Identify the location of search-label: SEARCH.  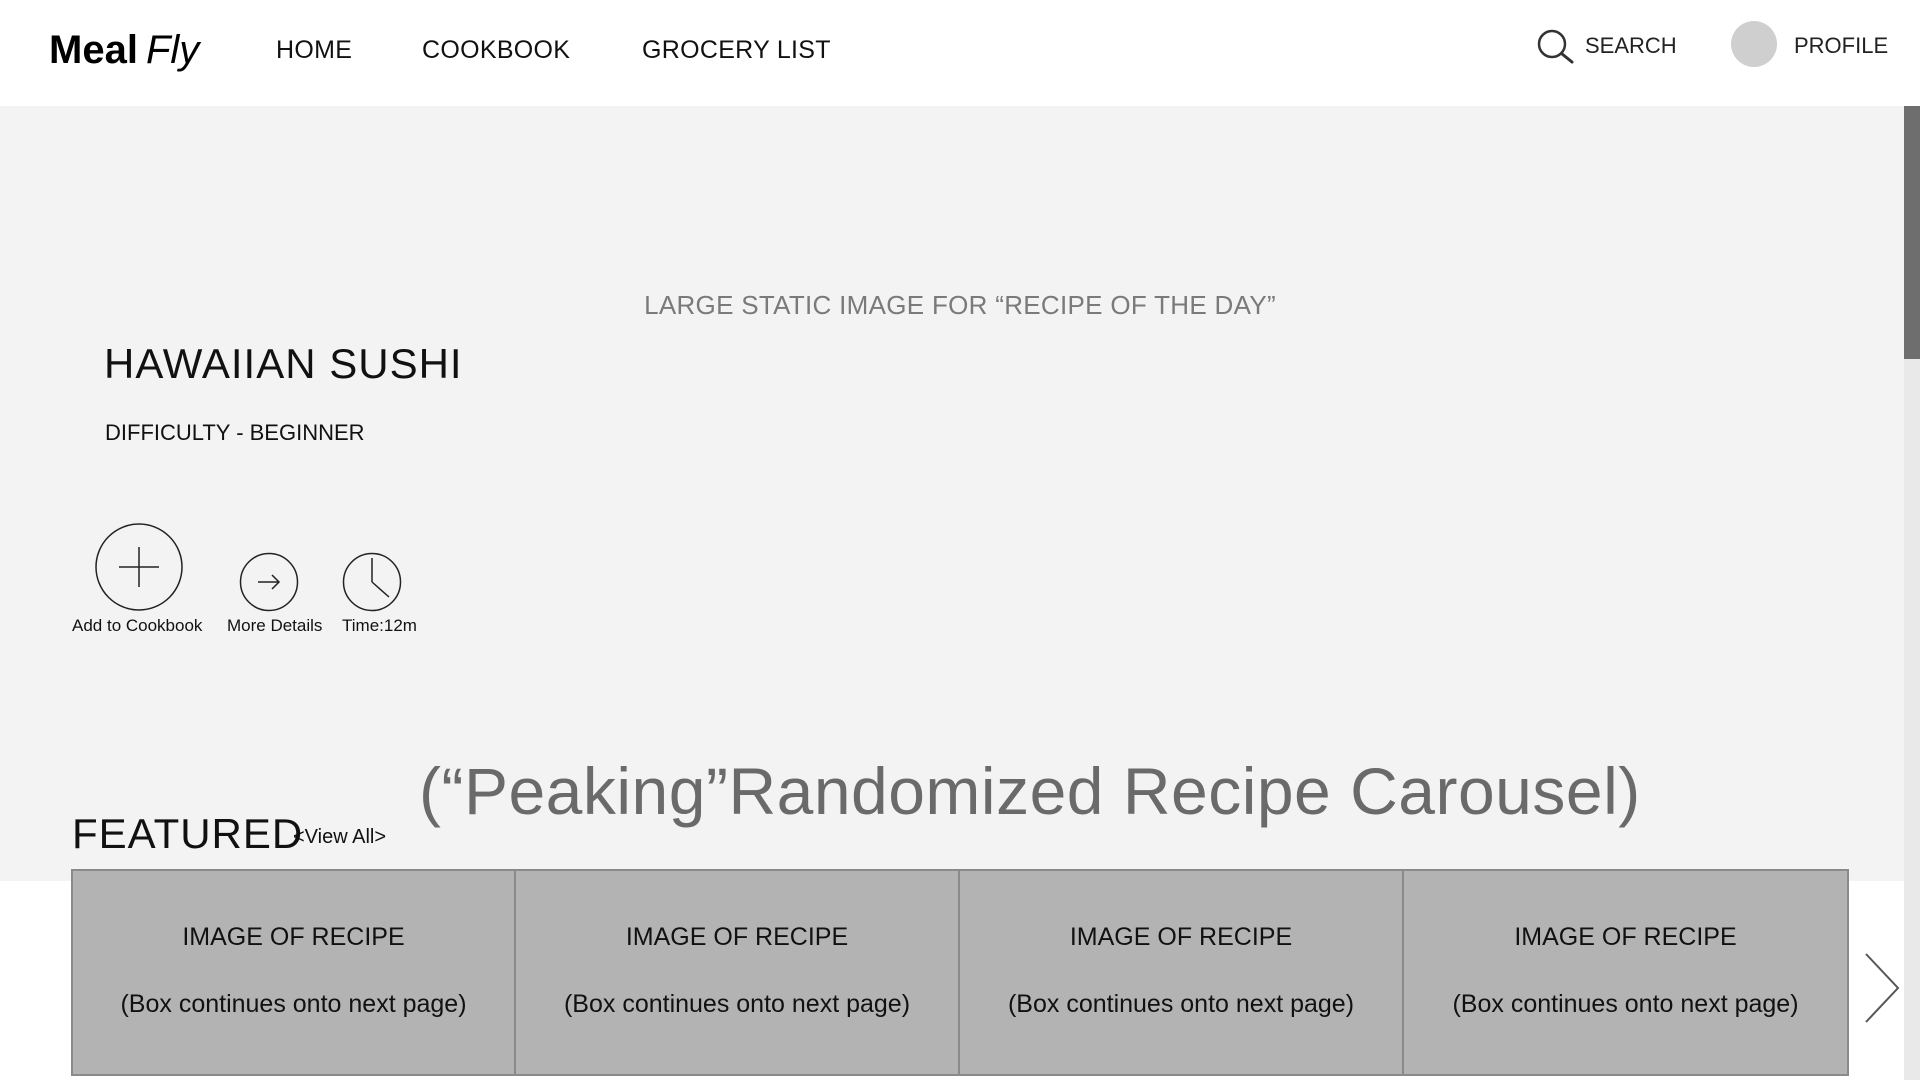
(1631, 45).